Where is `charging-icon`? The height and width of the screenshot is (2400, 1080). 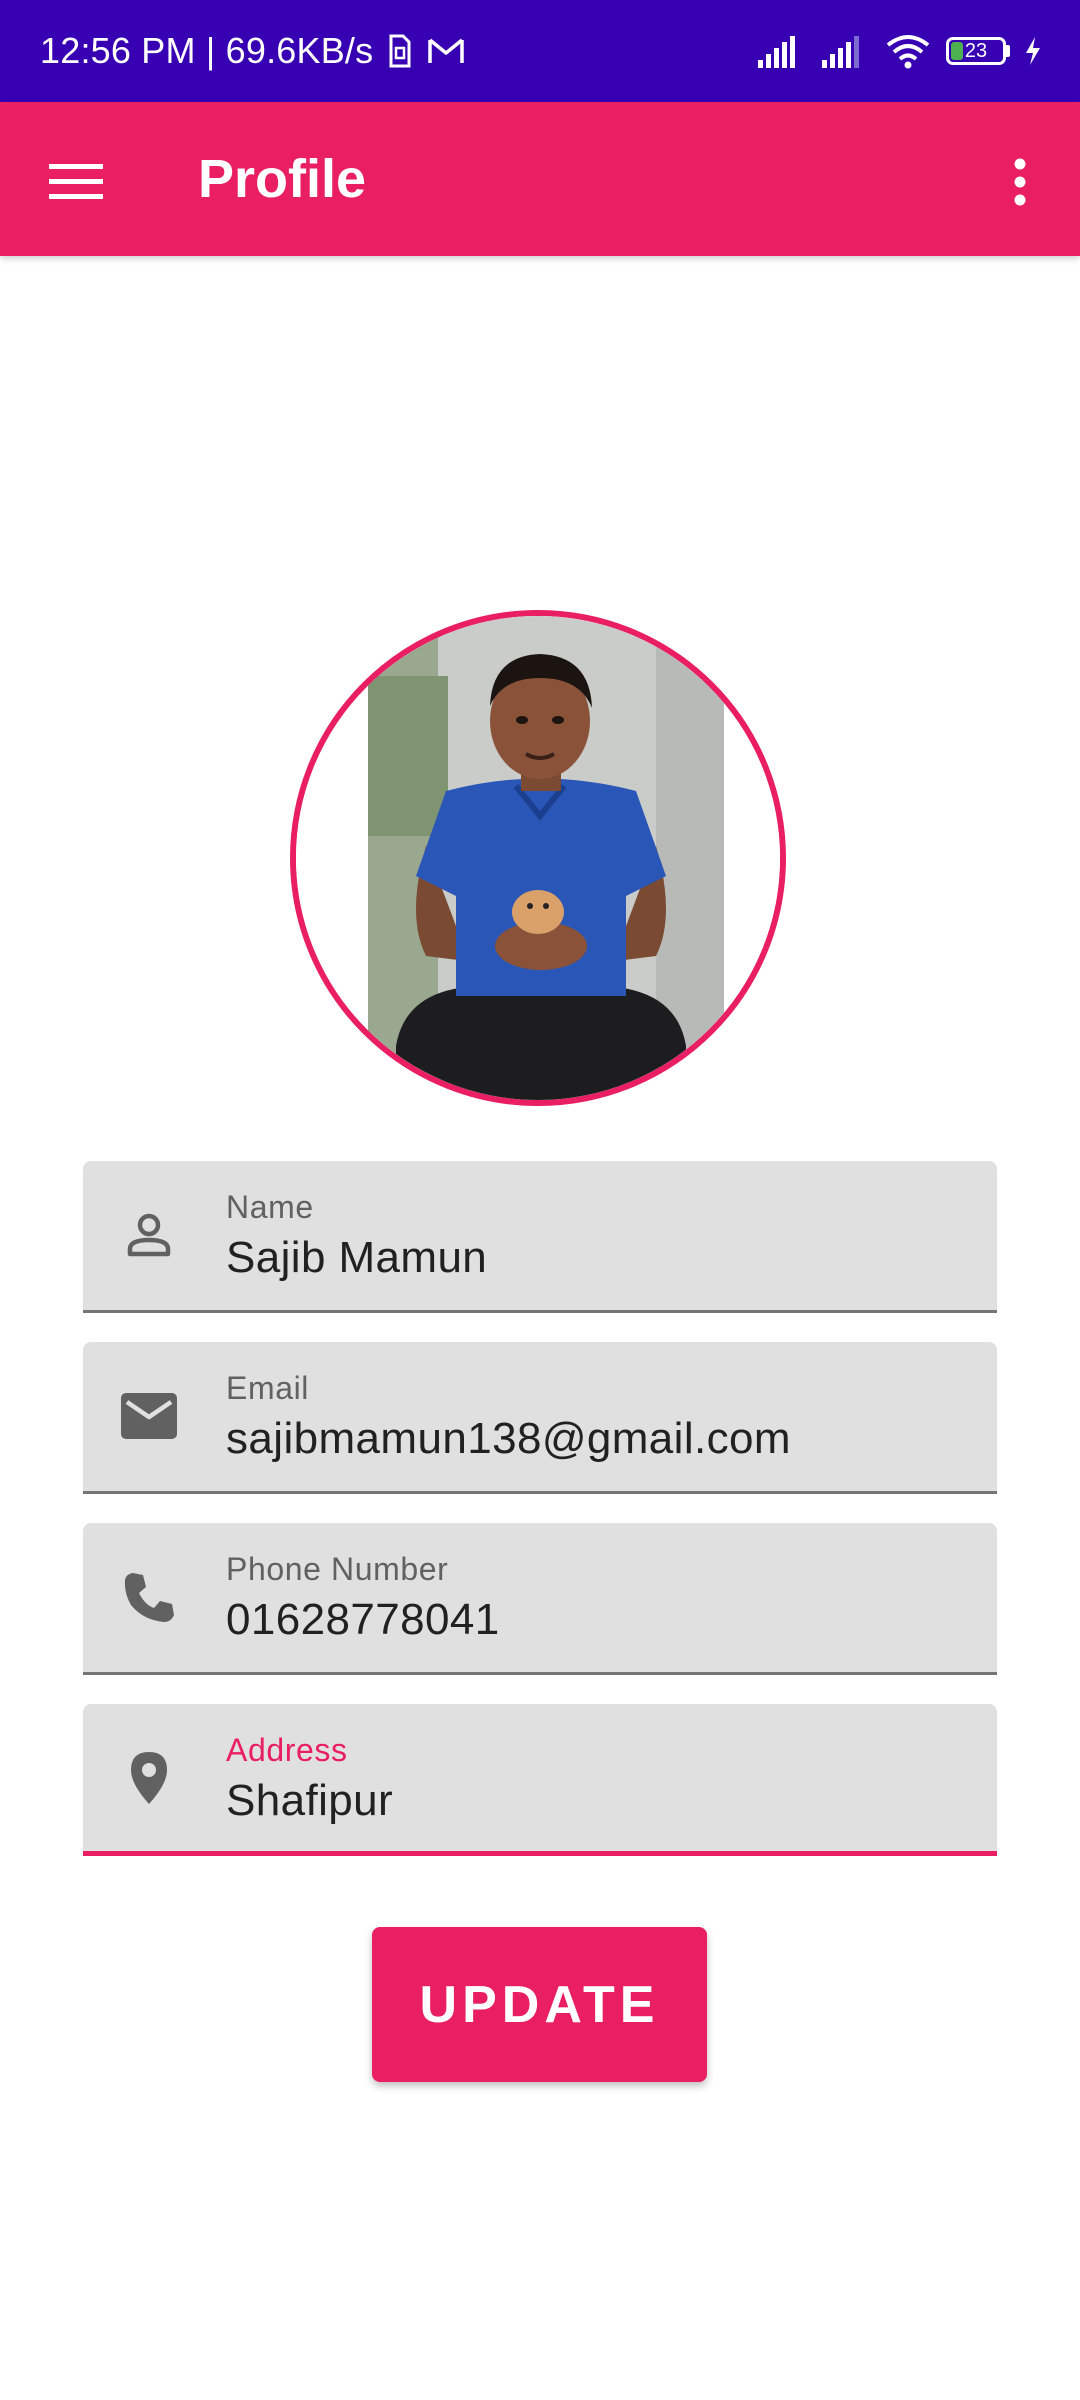
charging-icon is located at coordinates (1033, 51).